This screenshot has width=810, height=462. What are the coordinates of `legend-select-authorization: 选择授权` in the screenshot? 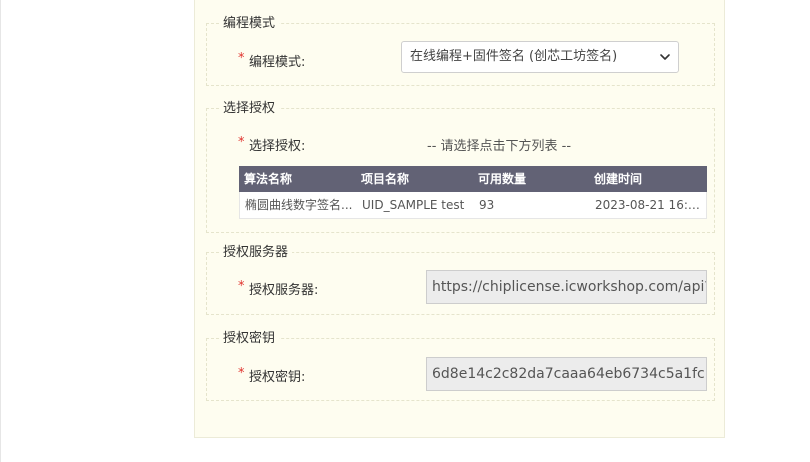 It's located at (249, 109).